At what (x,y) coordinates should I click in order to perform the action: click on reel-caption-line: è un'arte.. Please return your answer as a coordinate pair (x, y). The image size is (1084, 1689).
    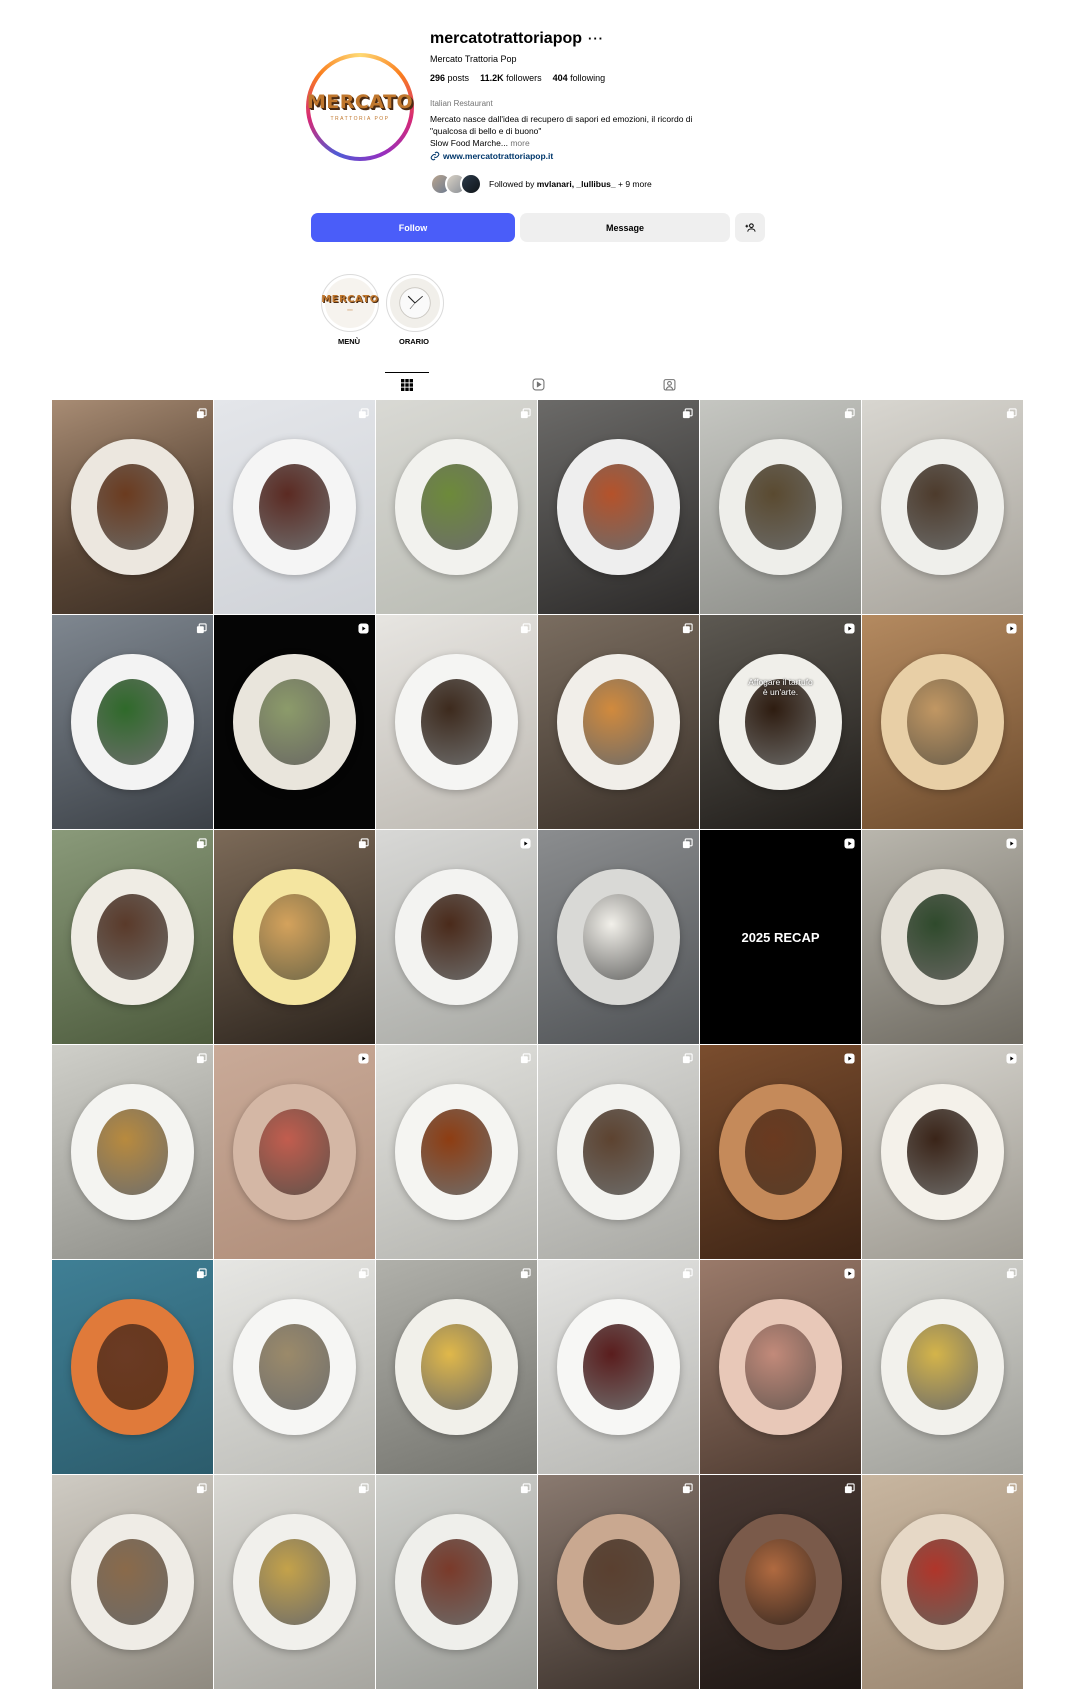
    Looking at the image, I should click on (780, 692).